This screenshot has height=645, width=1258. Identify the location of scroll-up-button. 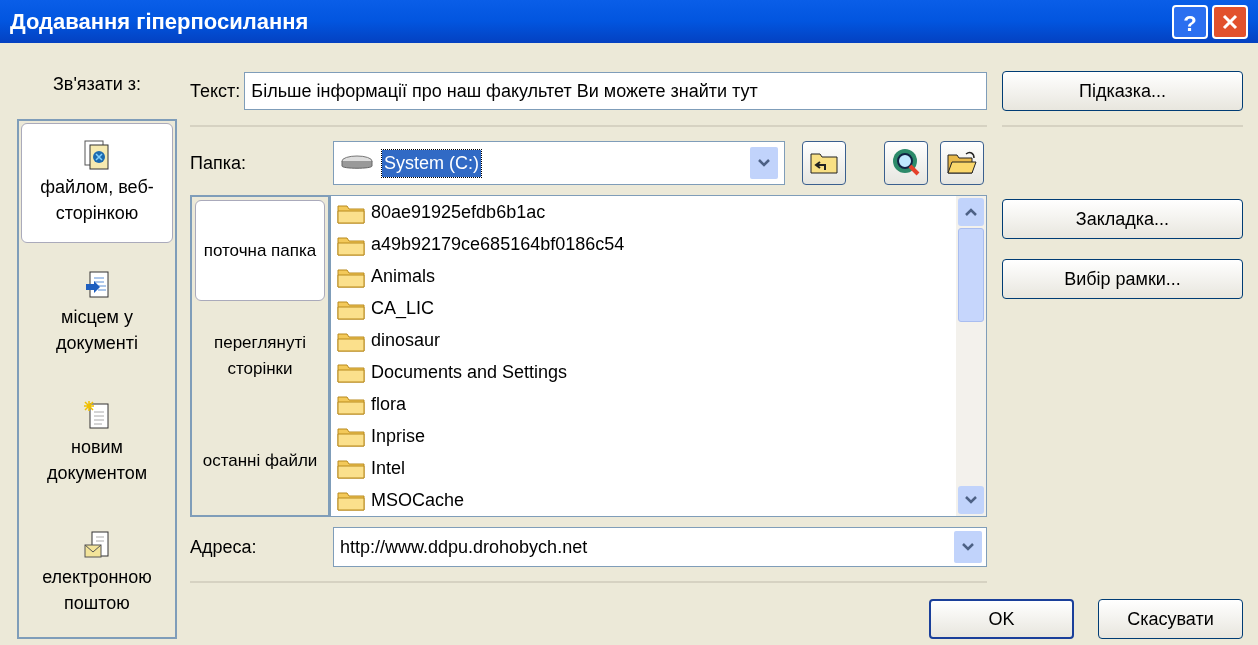
(971, 212).